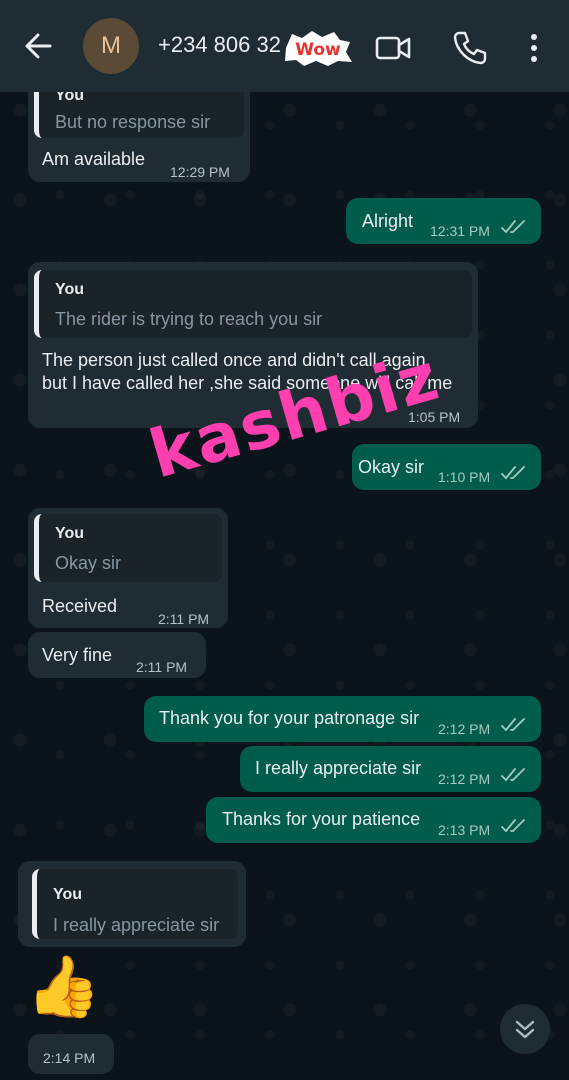 The image size is (569, 1080). What do you see at coordinates (200, 172) in the screenshot?
I see `message-time: 12:29 PM` at bounding box center [200, 172].